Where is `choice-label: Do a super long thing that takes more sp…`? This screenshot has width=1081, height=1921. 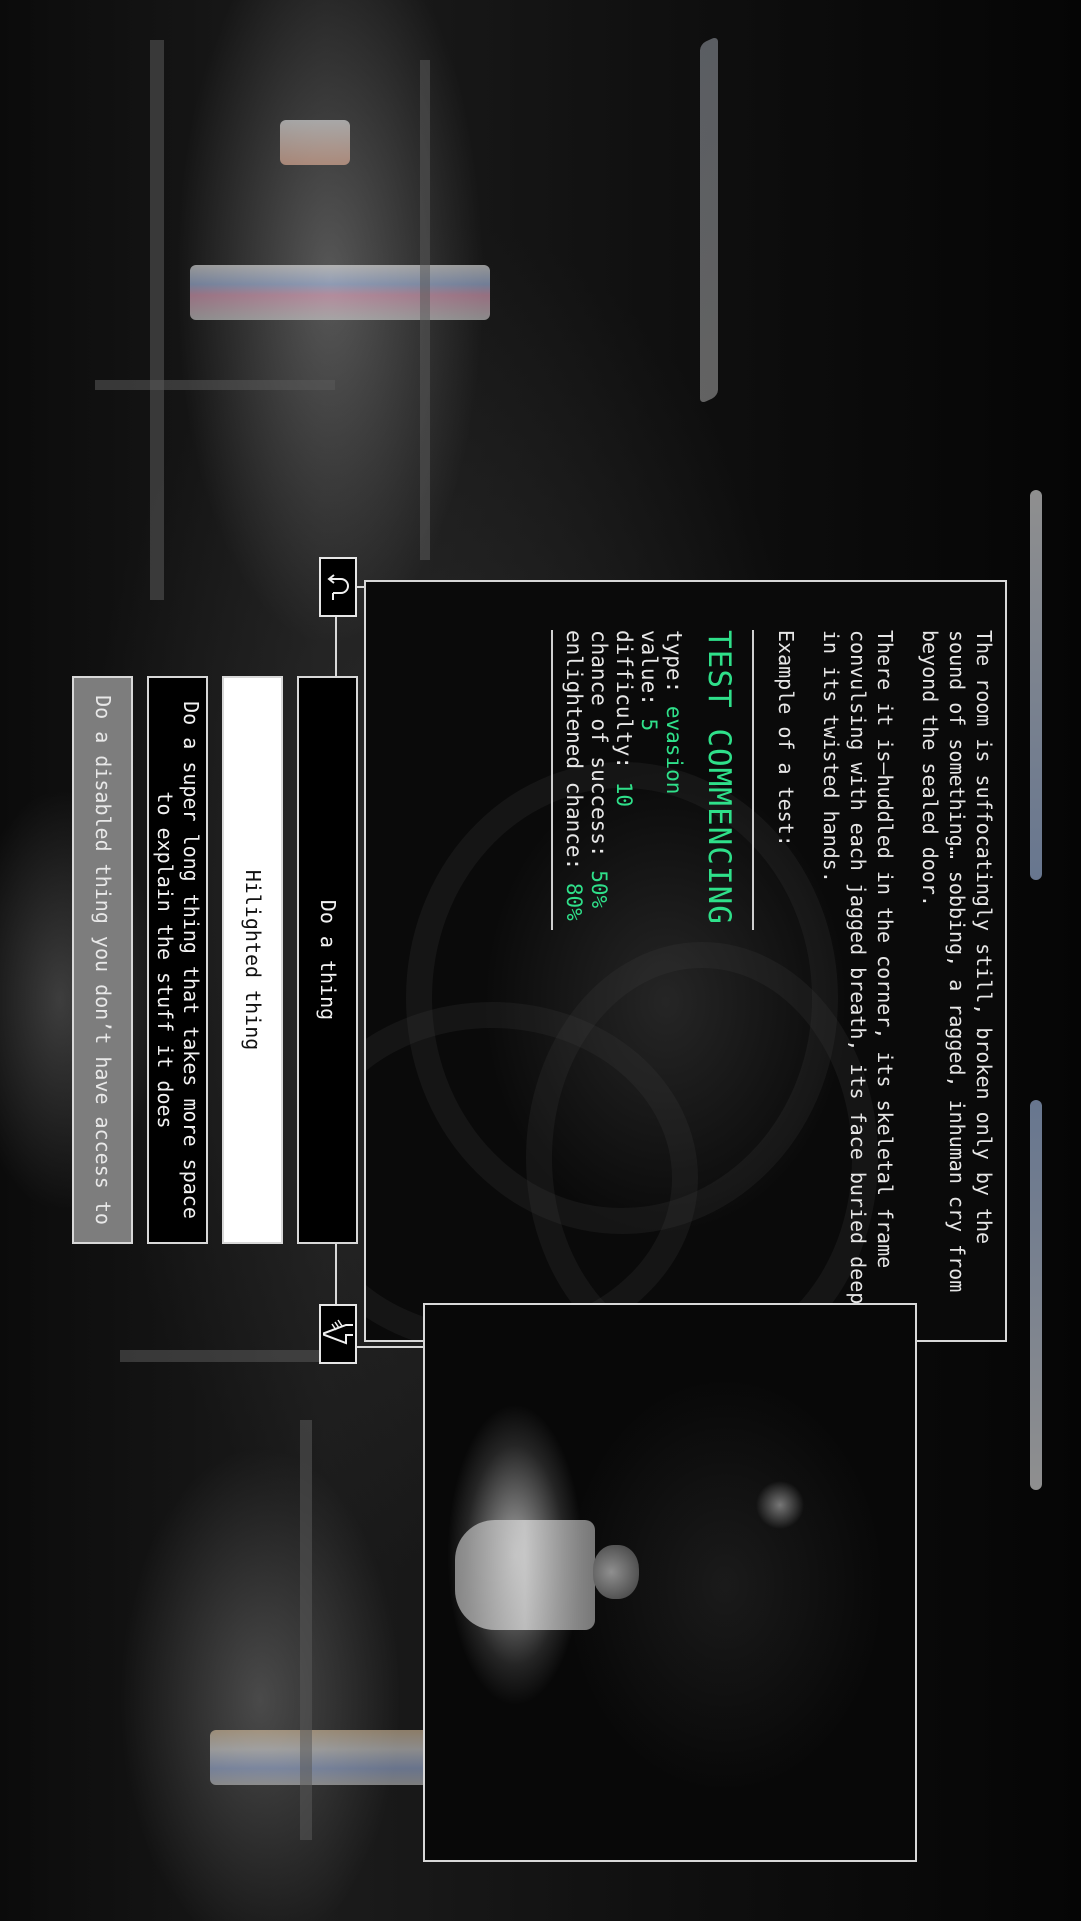
choice-label: Do a super long thing that takes more sp… is located at coordinates (177, 960).